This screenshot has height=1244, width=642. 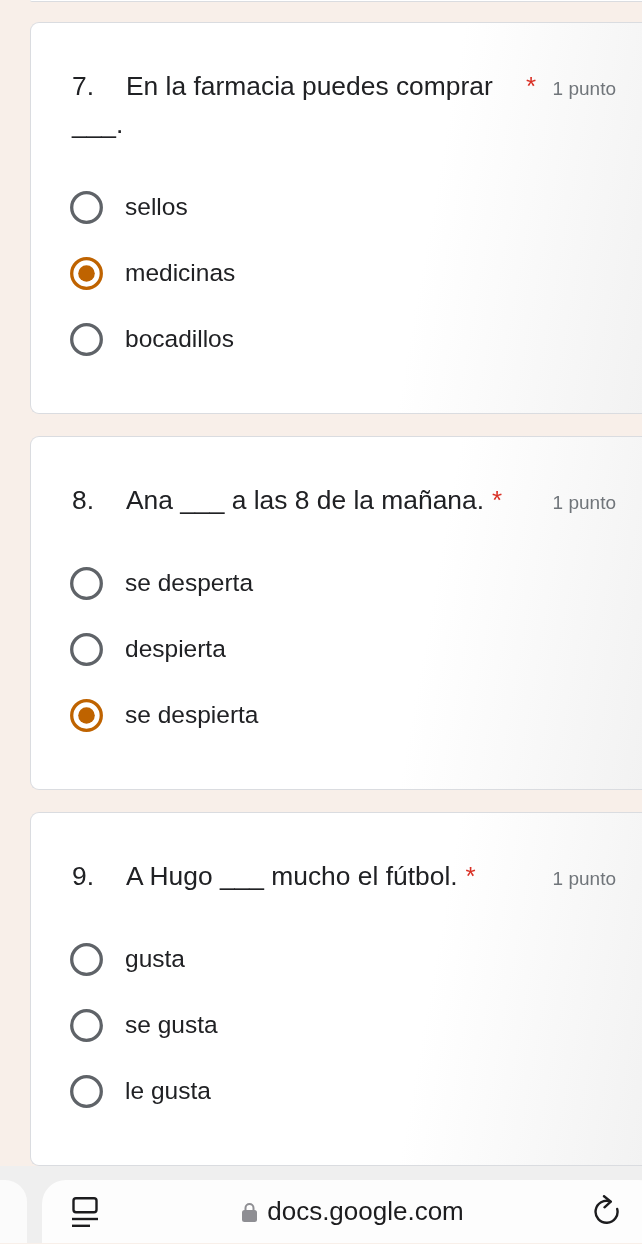 What do you see at coordinates (189, 583) in the screenshot?
I see `option-label: se desperta` at bounding box center [189, 583].